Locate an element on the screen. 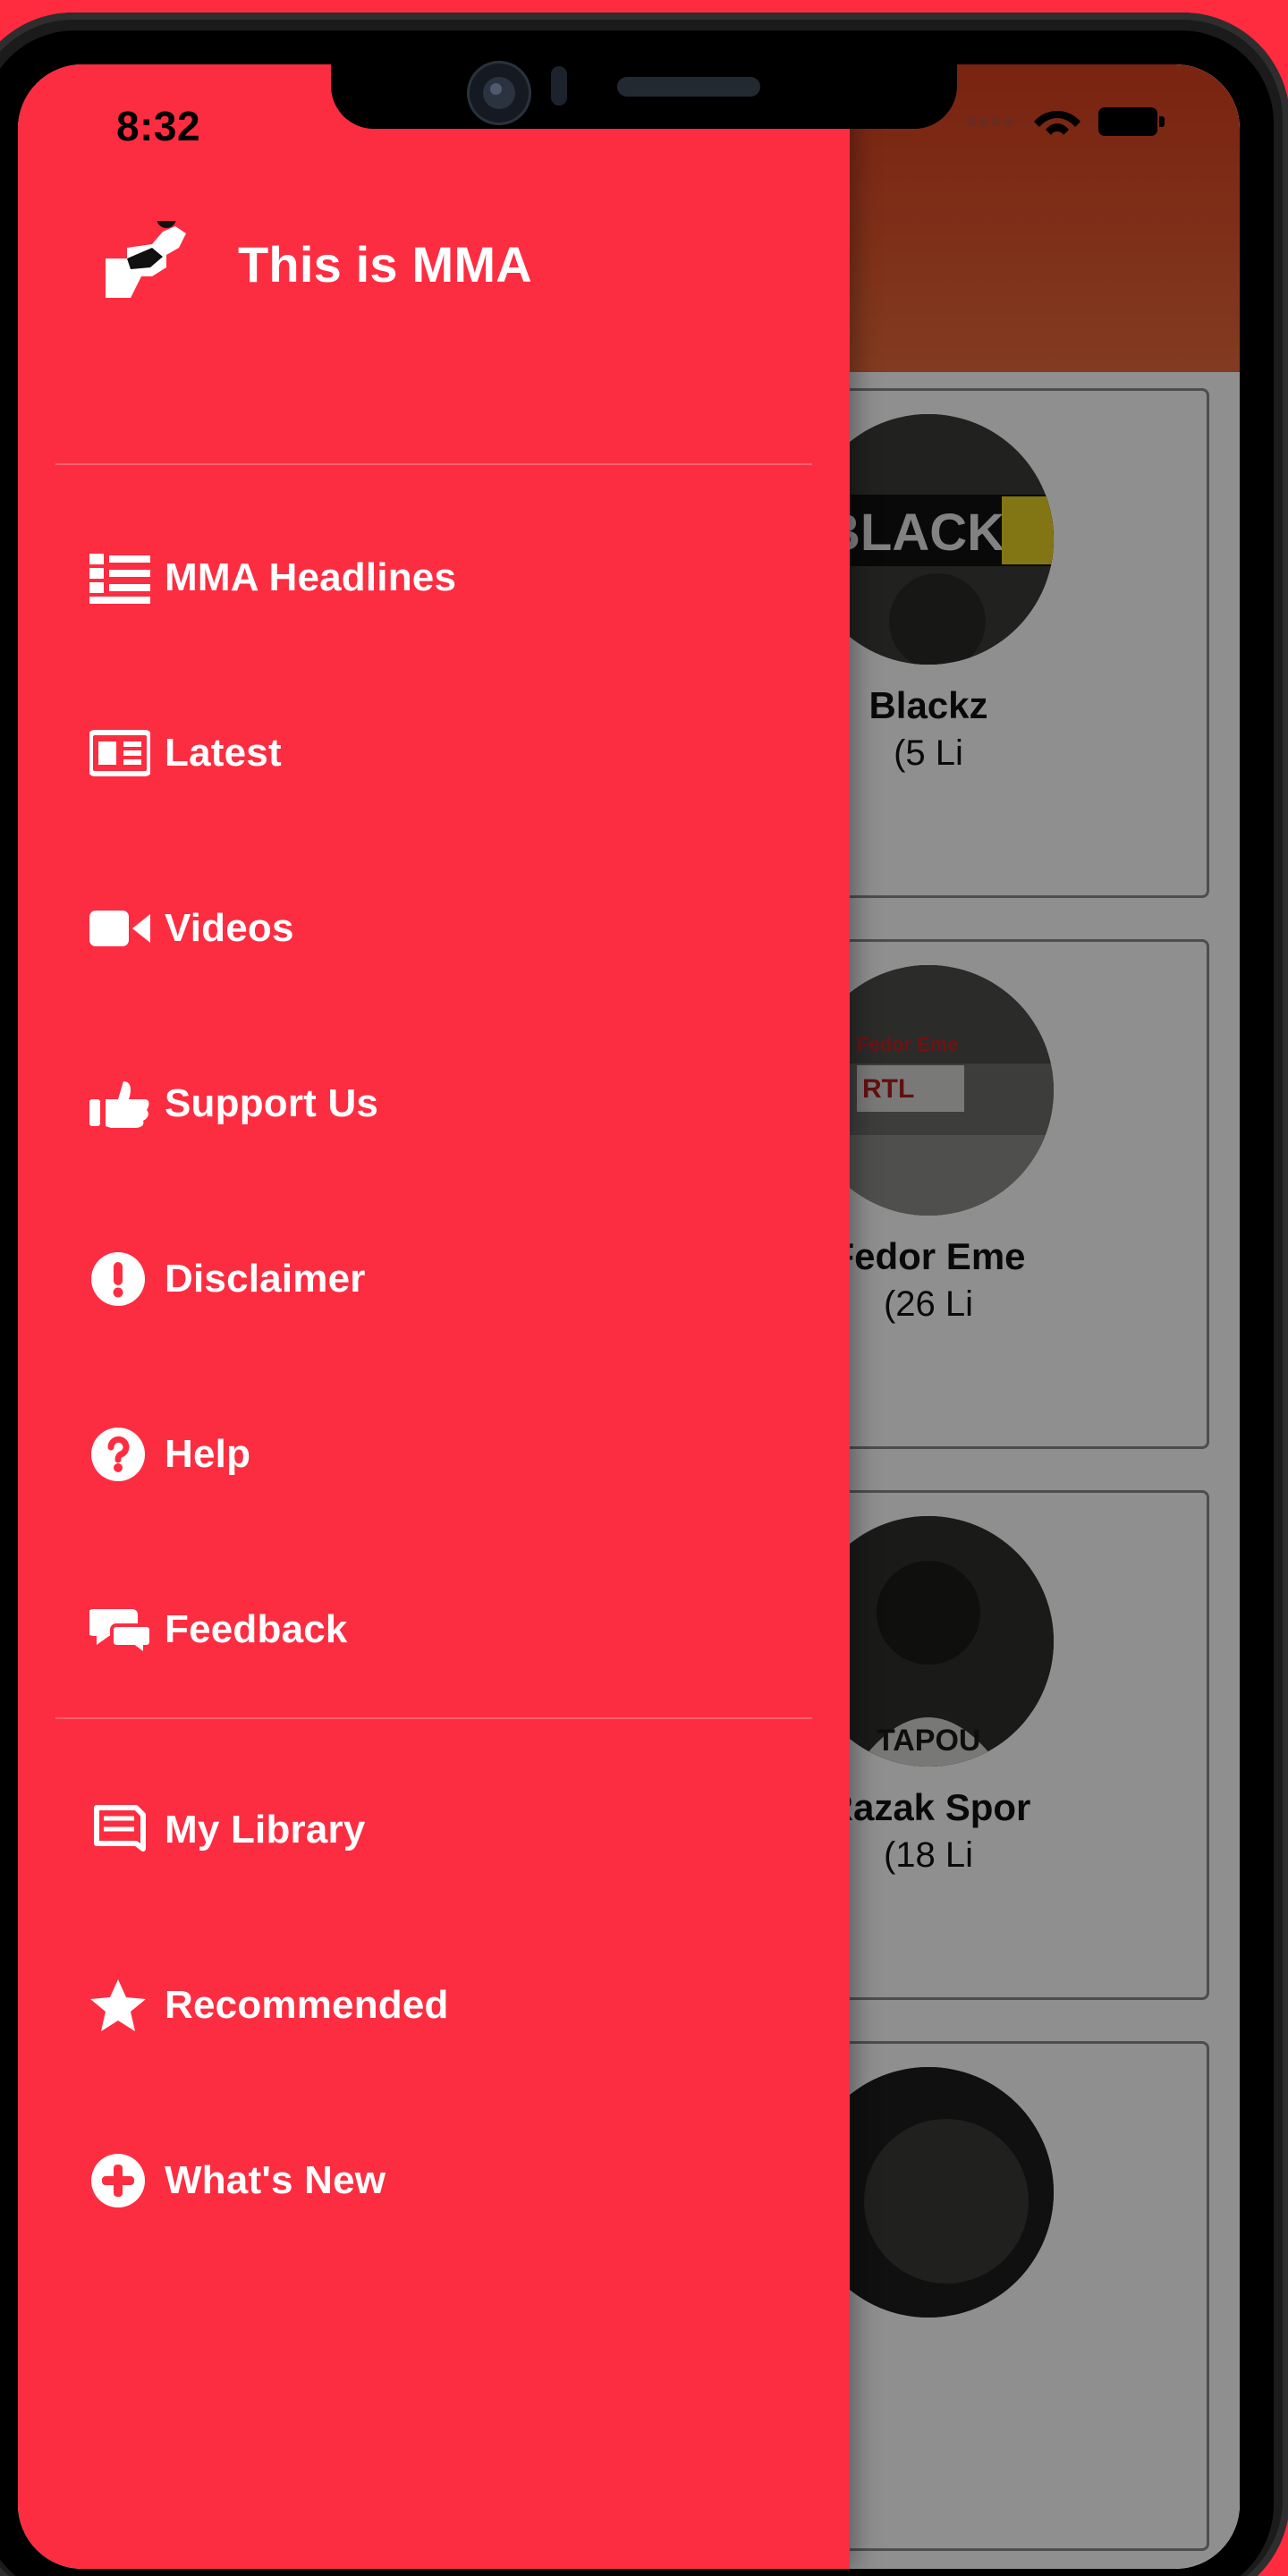 The height and width of the screenshot is (2576, 1288). drawer-brand-title: This is MMA is located at coordinates (385, 263).